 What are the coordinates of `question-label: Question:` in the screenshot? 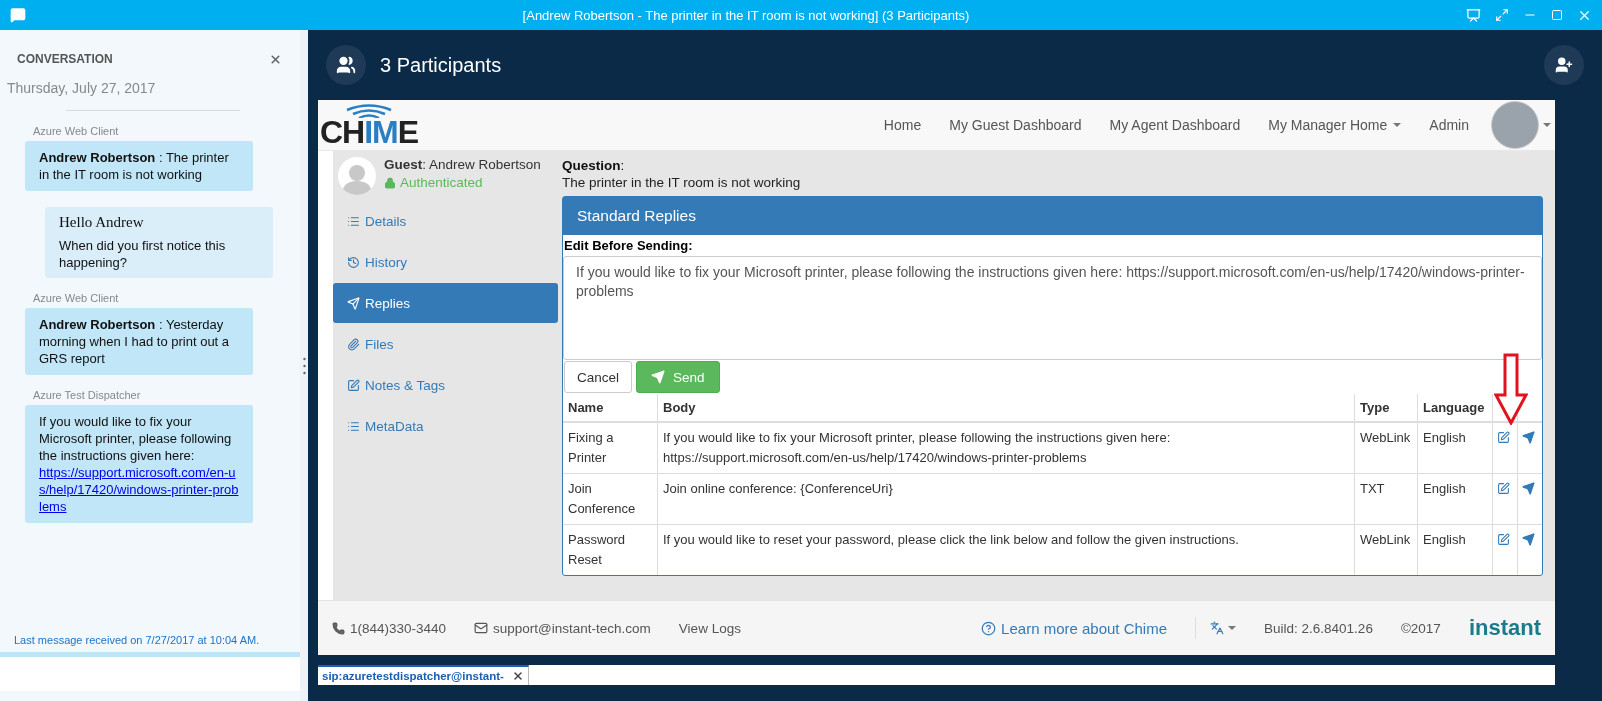 It's located at (594, 165).